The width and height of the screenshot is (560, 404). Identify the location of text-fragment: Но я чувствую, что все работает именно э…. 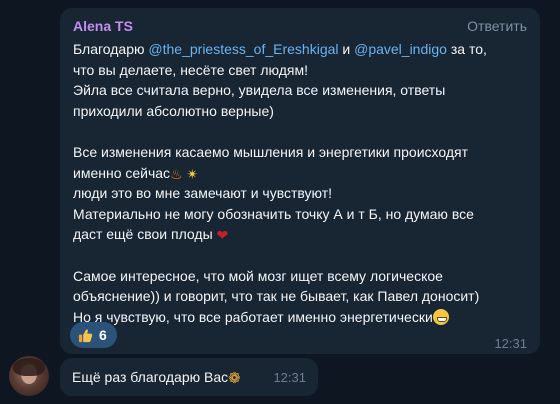
(253, 316).